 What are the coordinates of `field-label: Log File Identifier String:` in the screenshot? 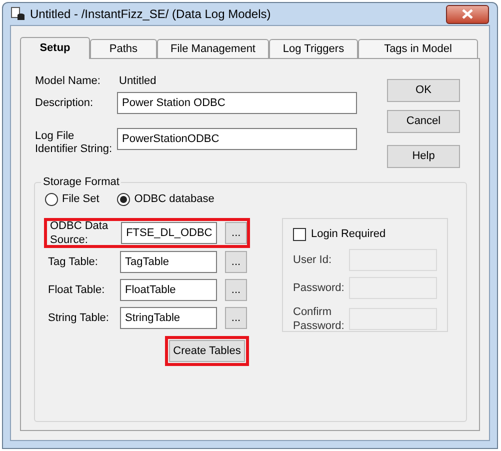 It's located at (74, 143).